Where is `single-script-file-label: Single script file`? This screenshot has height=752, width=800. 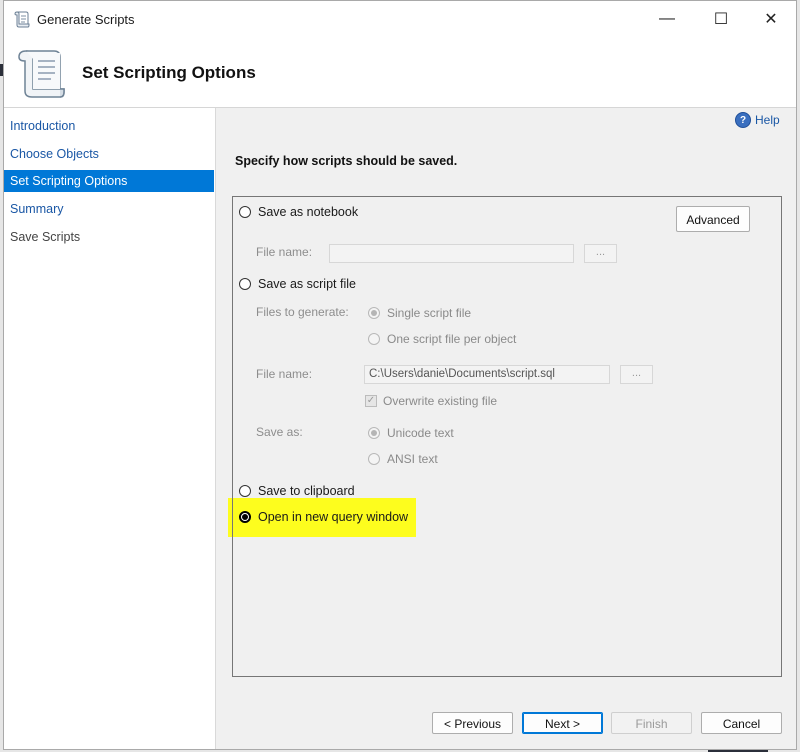
single-script-file-label: Single script file is located at coordinates (429, 313).